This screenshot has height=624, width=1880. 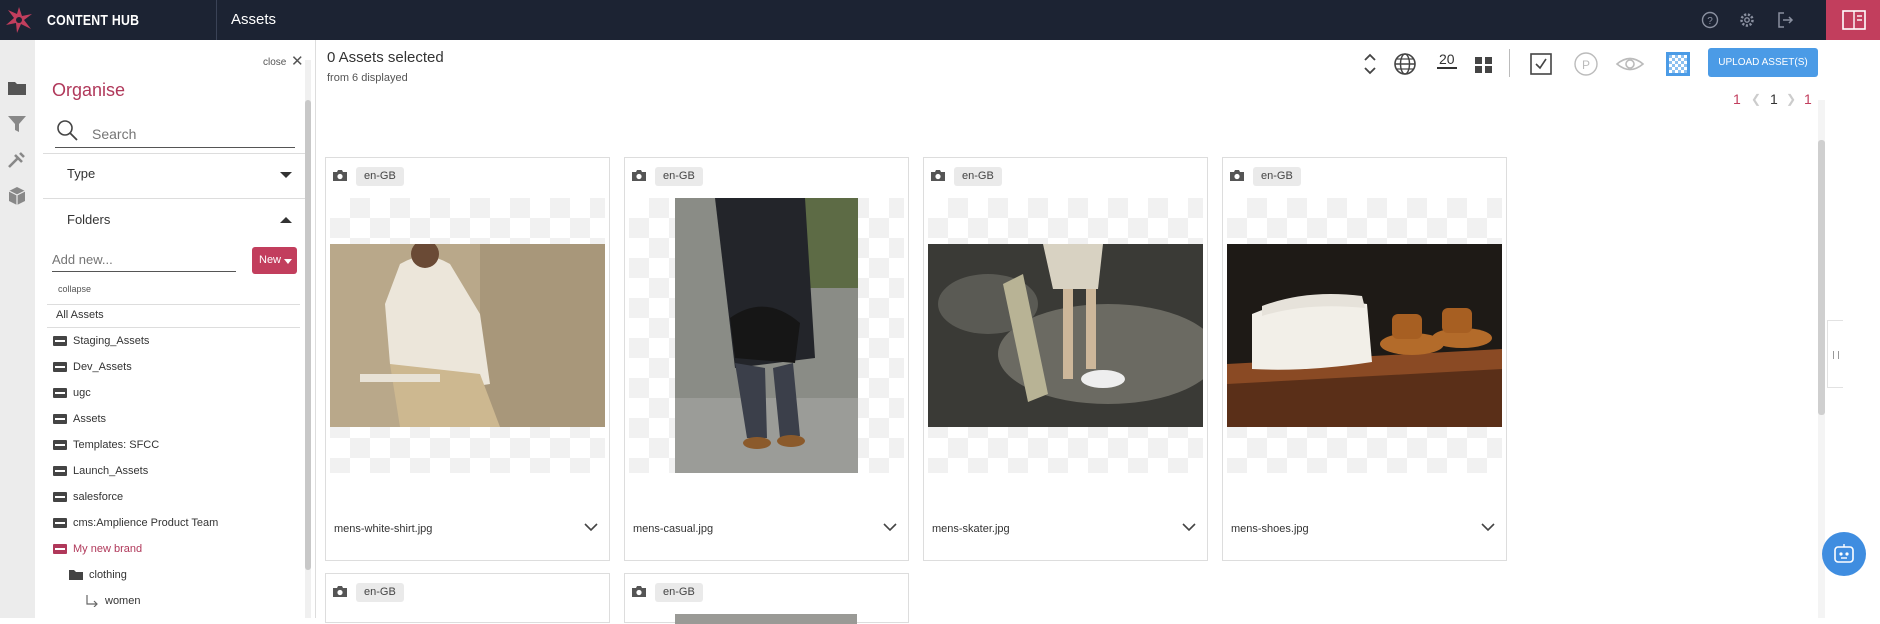 What do you see at coordinates (88, 219) in the screenshot?
I see `folders-section-label: Folders` at bounding box center [88, 219].